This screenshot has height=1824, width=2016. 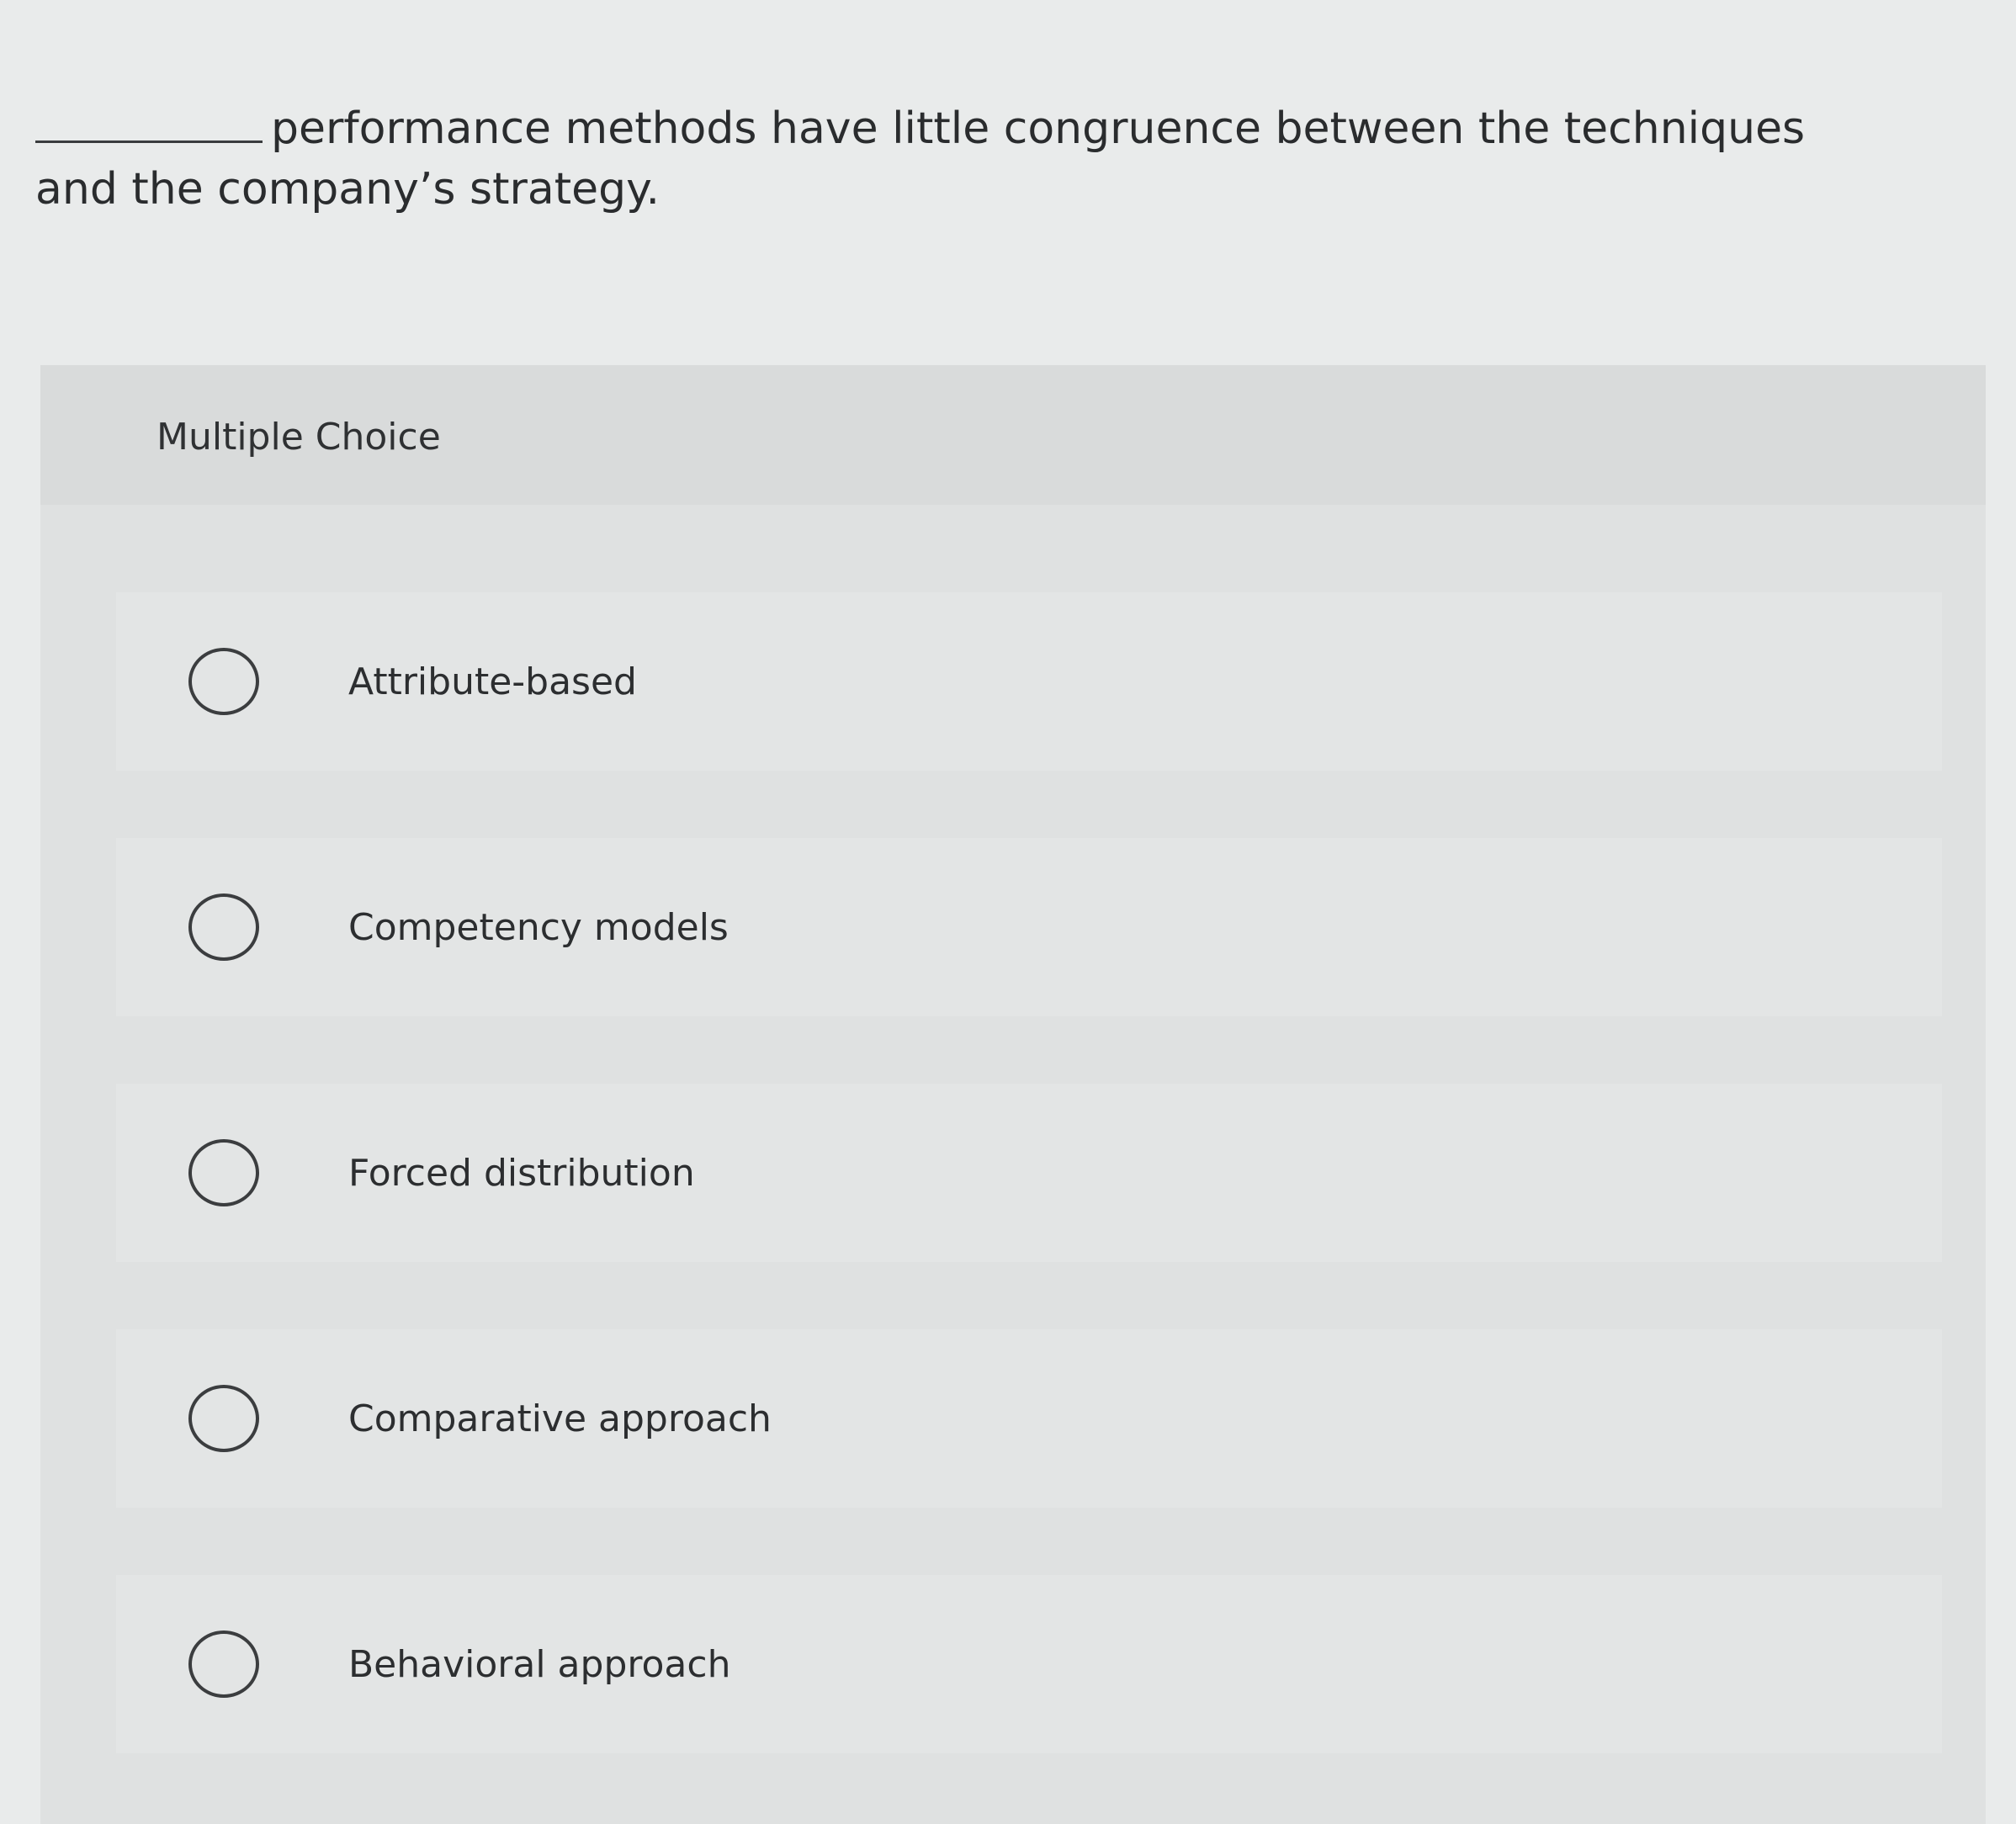 I want to click on answer-blank, so click(x=149, y=120).